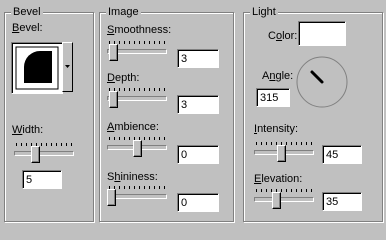 This screenshot has height=240, width=386. I want to click on shininess-label: Shininess:, so click(132, 177).